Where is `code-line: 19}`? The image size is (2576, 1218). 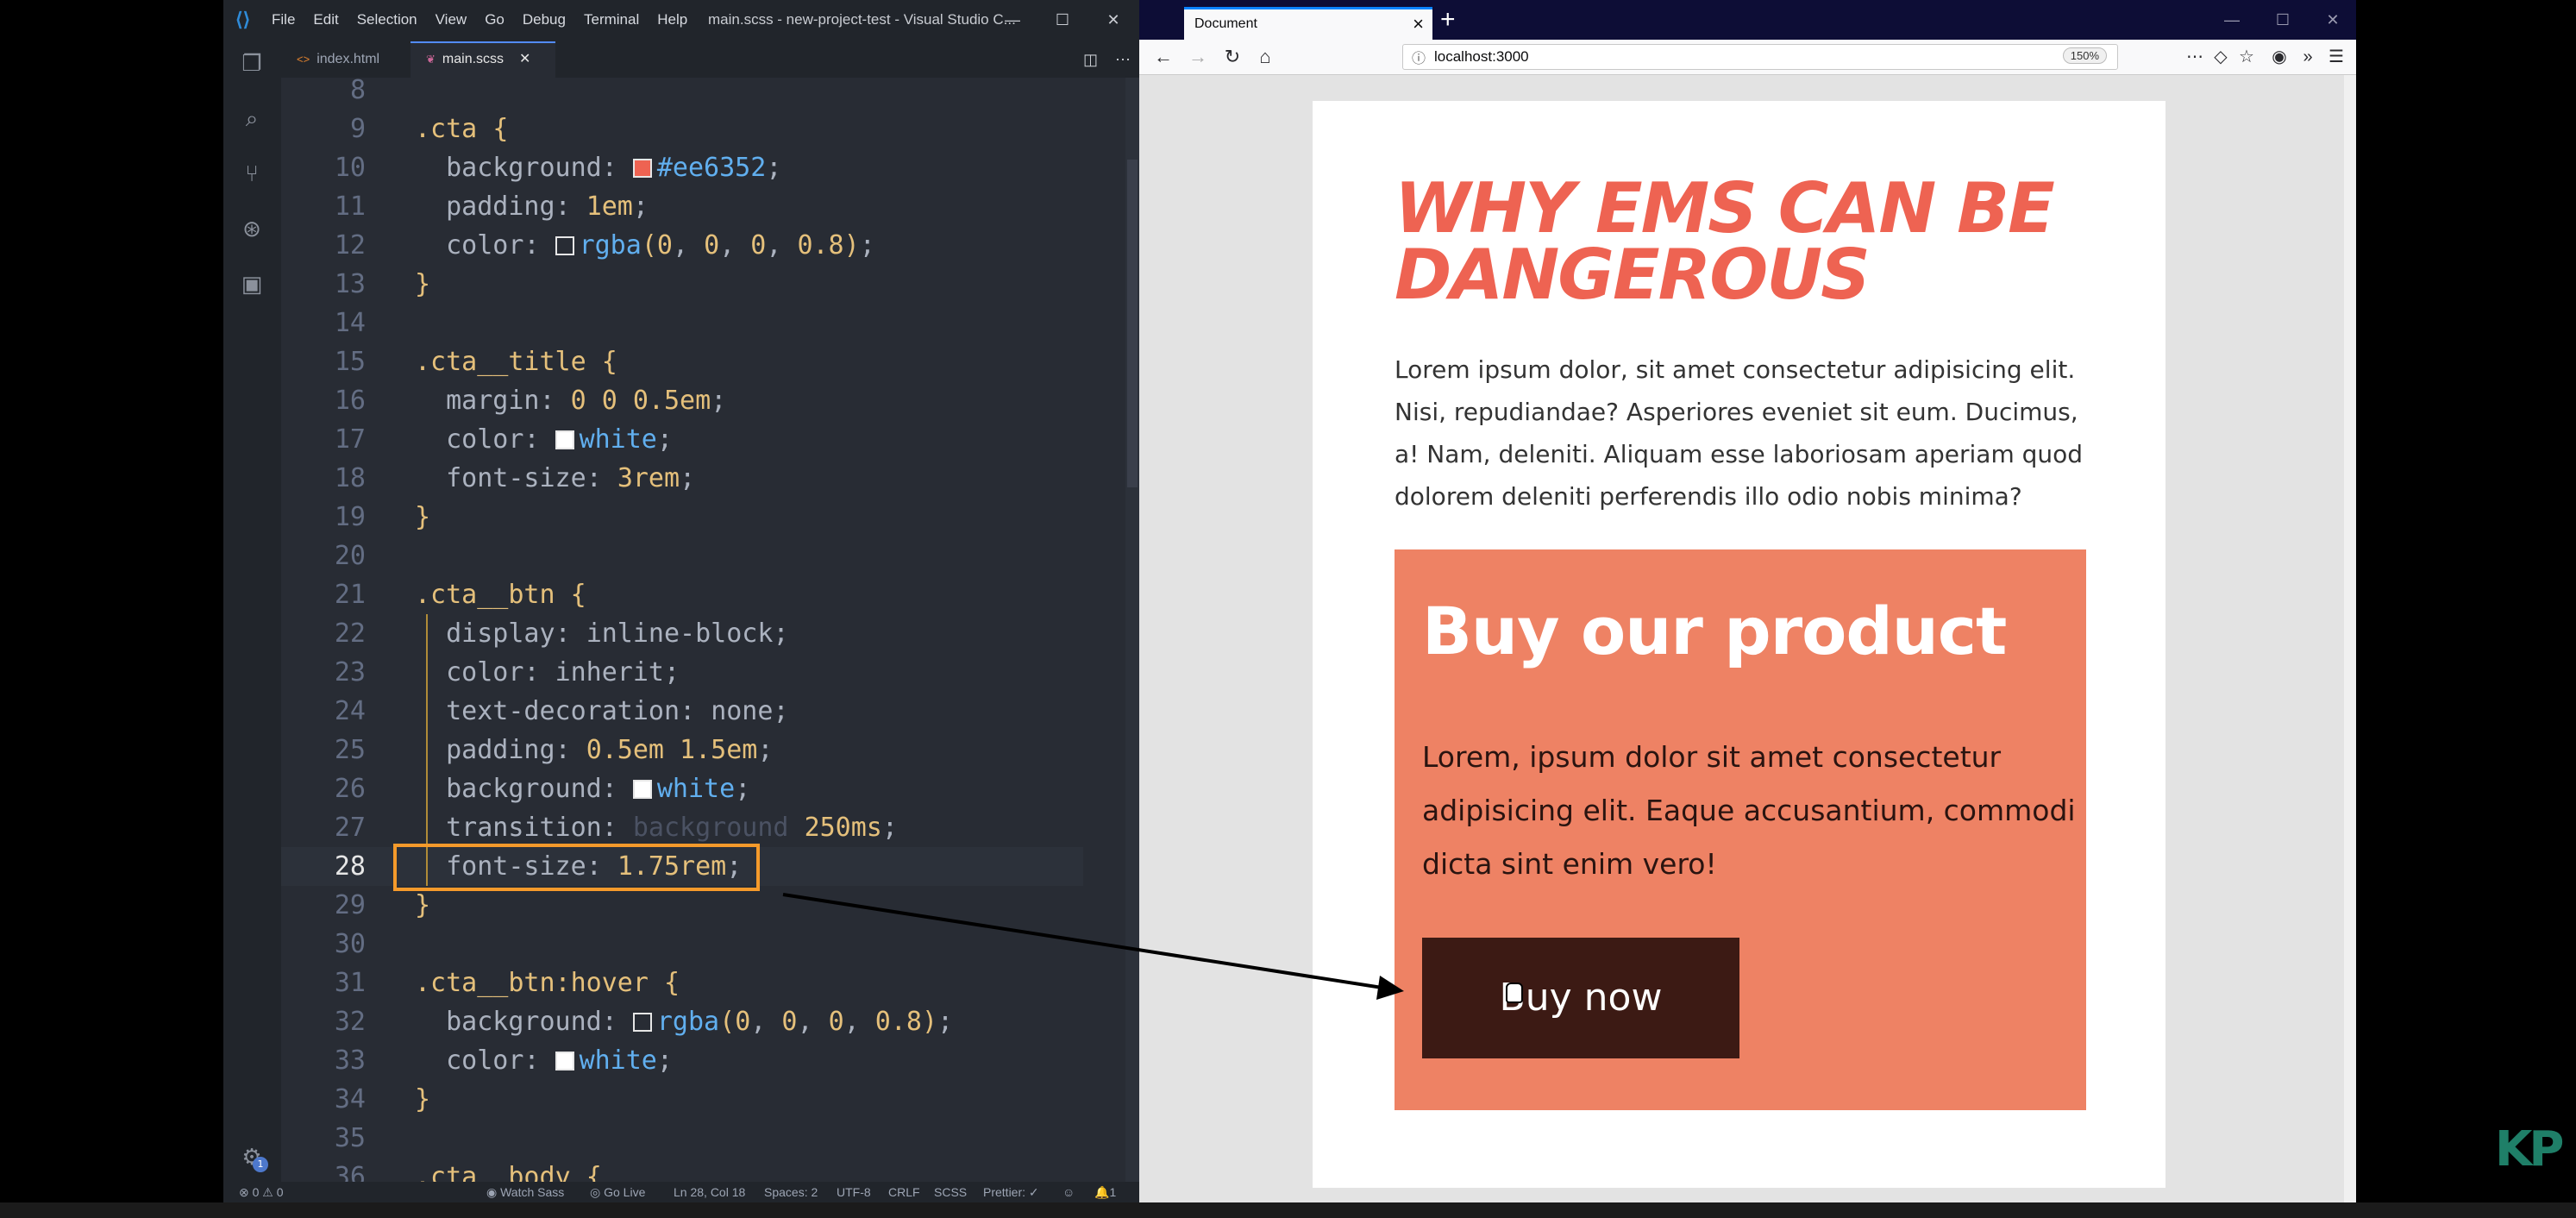
code-line: 19} is located at coordinates (682, 517).